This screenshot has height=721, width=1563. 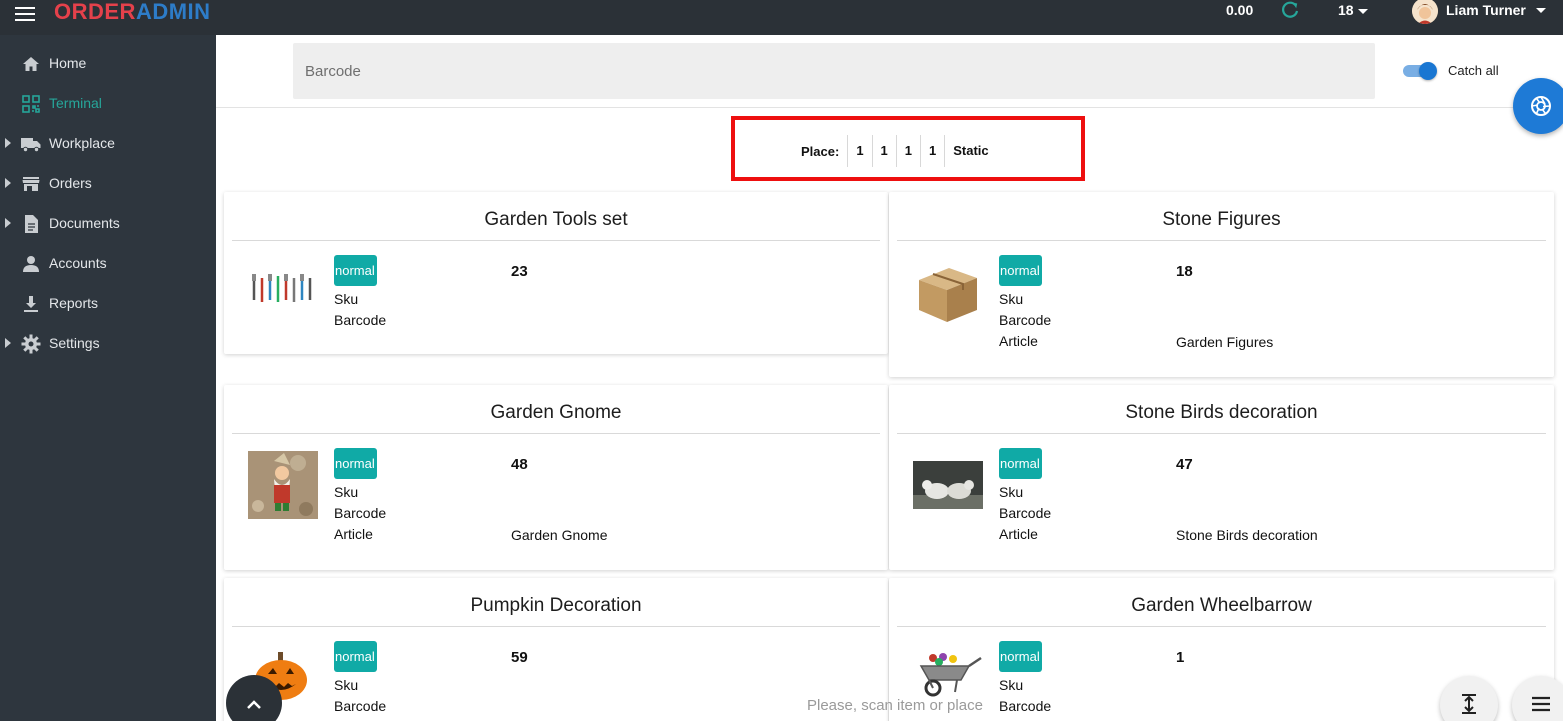 What do you see at coordinates (31, 64) in the screenshot?
I see `home-icon` at bounding box center [31, 64].